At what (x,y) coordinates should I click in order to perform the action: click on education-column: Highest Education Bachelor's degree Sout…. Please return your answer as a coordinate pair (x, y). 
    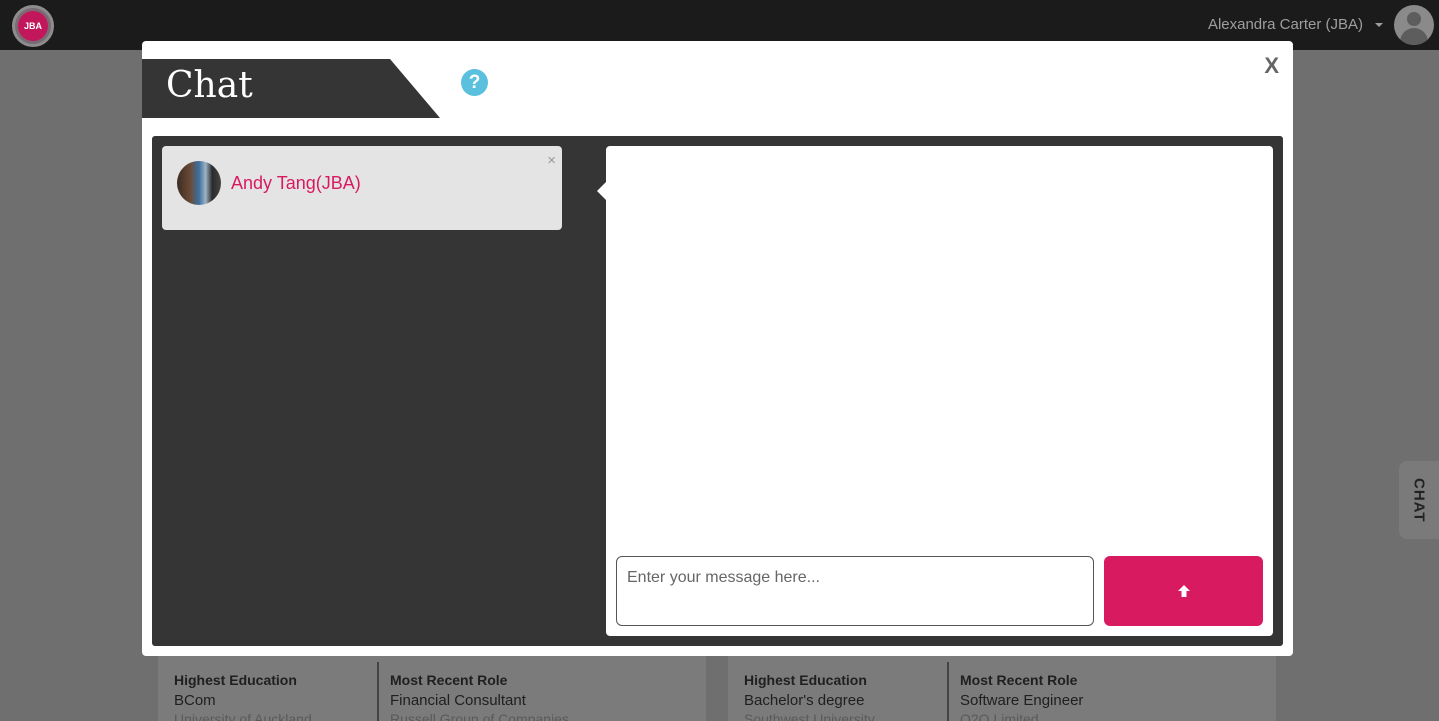
    Looking at the image, I should click on (809, 696).